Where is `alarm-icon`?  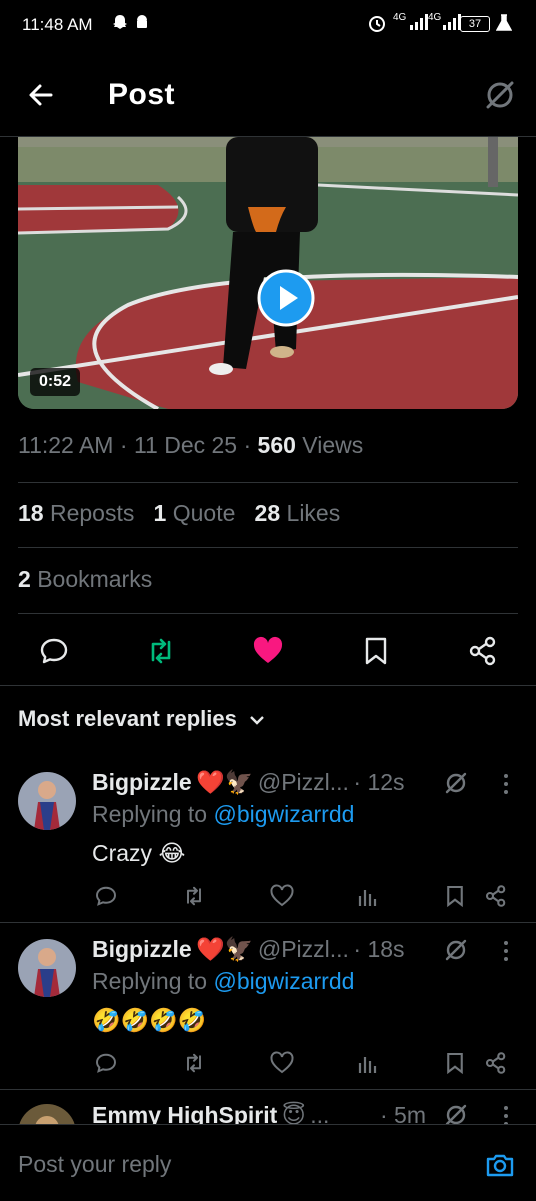 alarm-icon is located at coordinates (377, 25).